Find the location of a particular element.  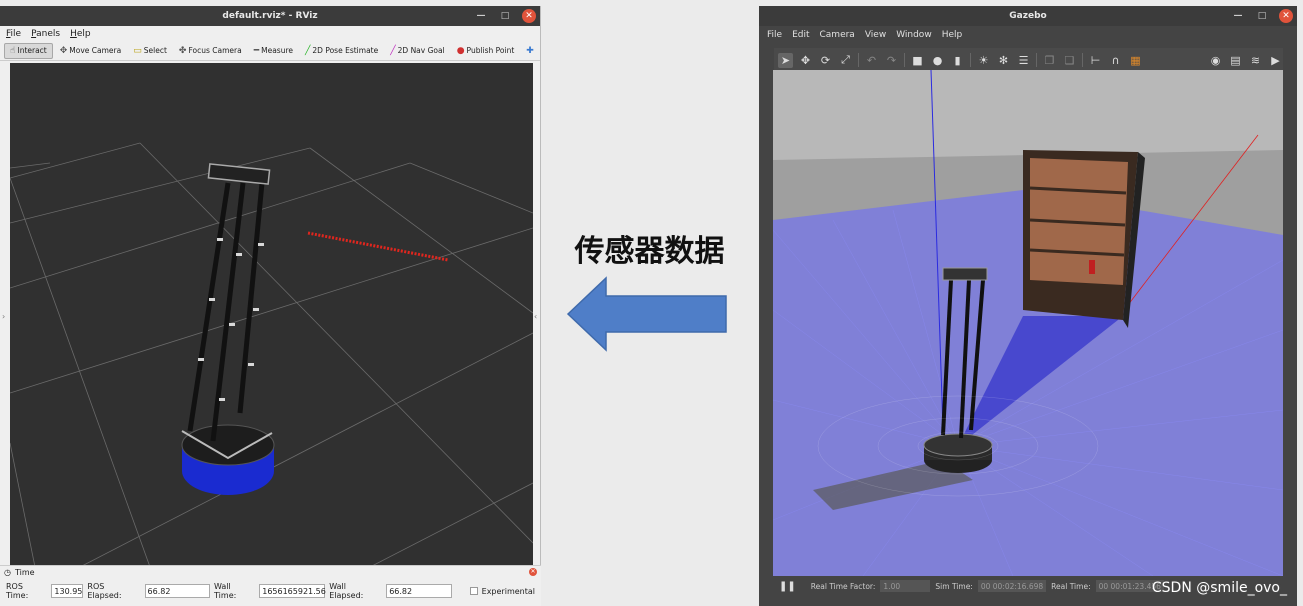

gz-menu-camera: Camera is located at coordinates (837, 35).